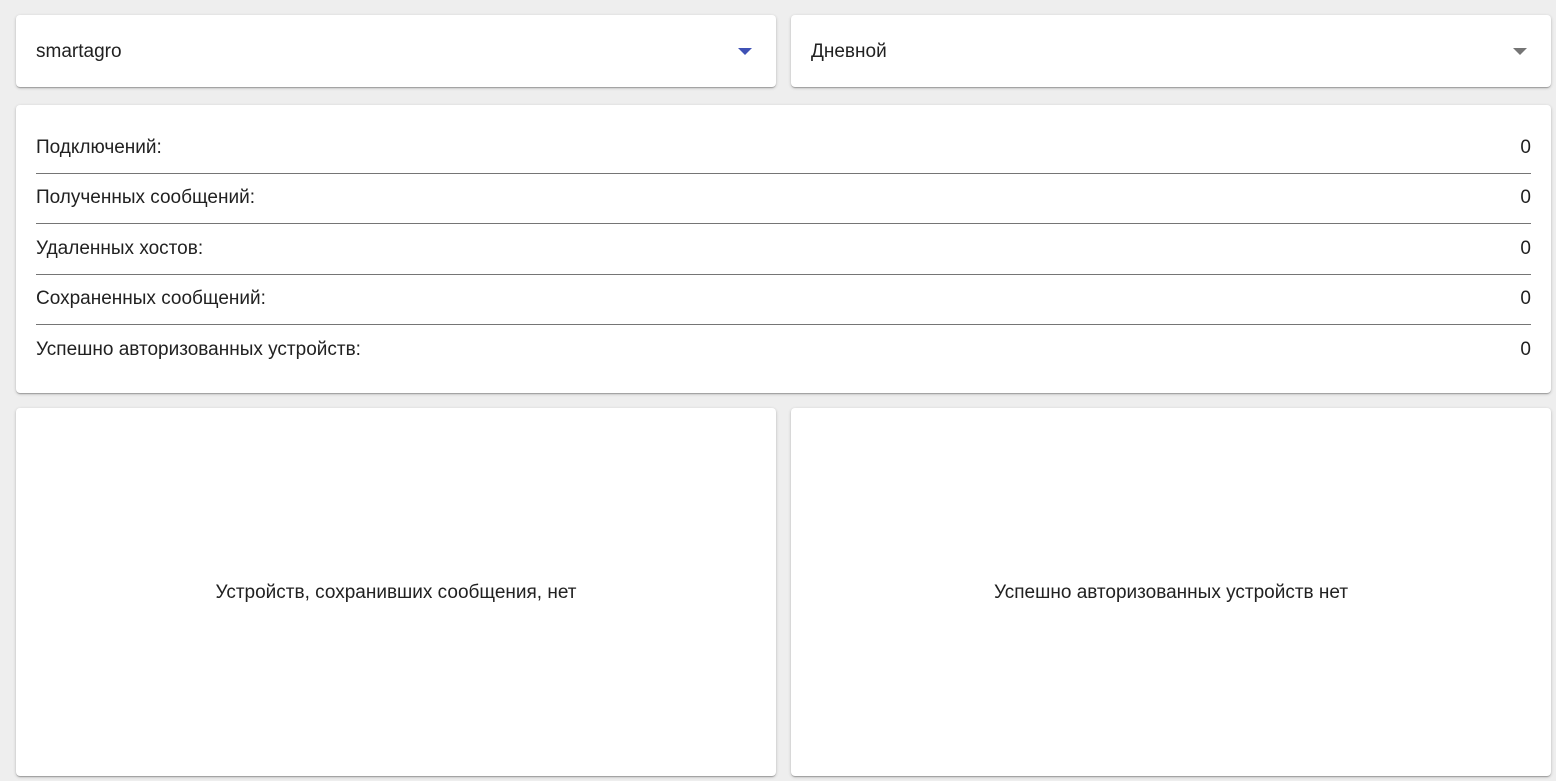  Describe the element at coordinates (396, 51) in the screenshot. I see `tenant-select: smartagro` at that location.